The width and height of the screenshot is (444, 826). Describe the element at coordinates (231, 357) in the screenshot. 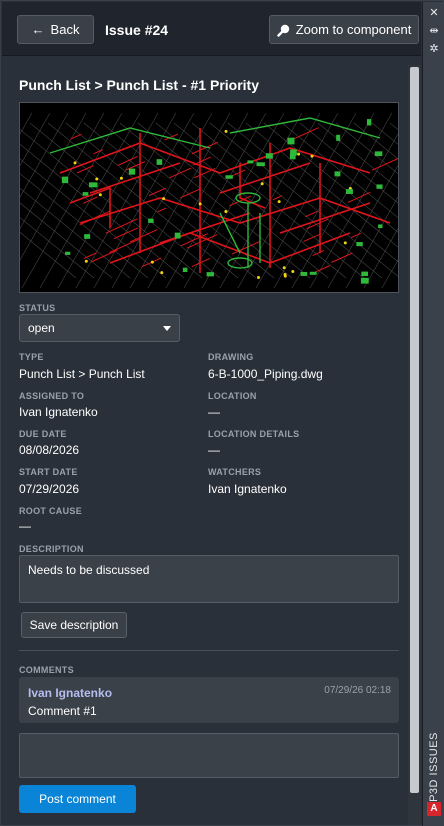

I see `drawing-label: DRAWING` at that location.